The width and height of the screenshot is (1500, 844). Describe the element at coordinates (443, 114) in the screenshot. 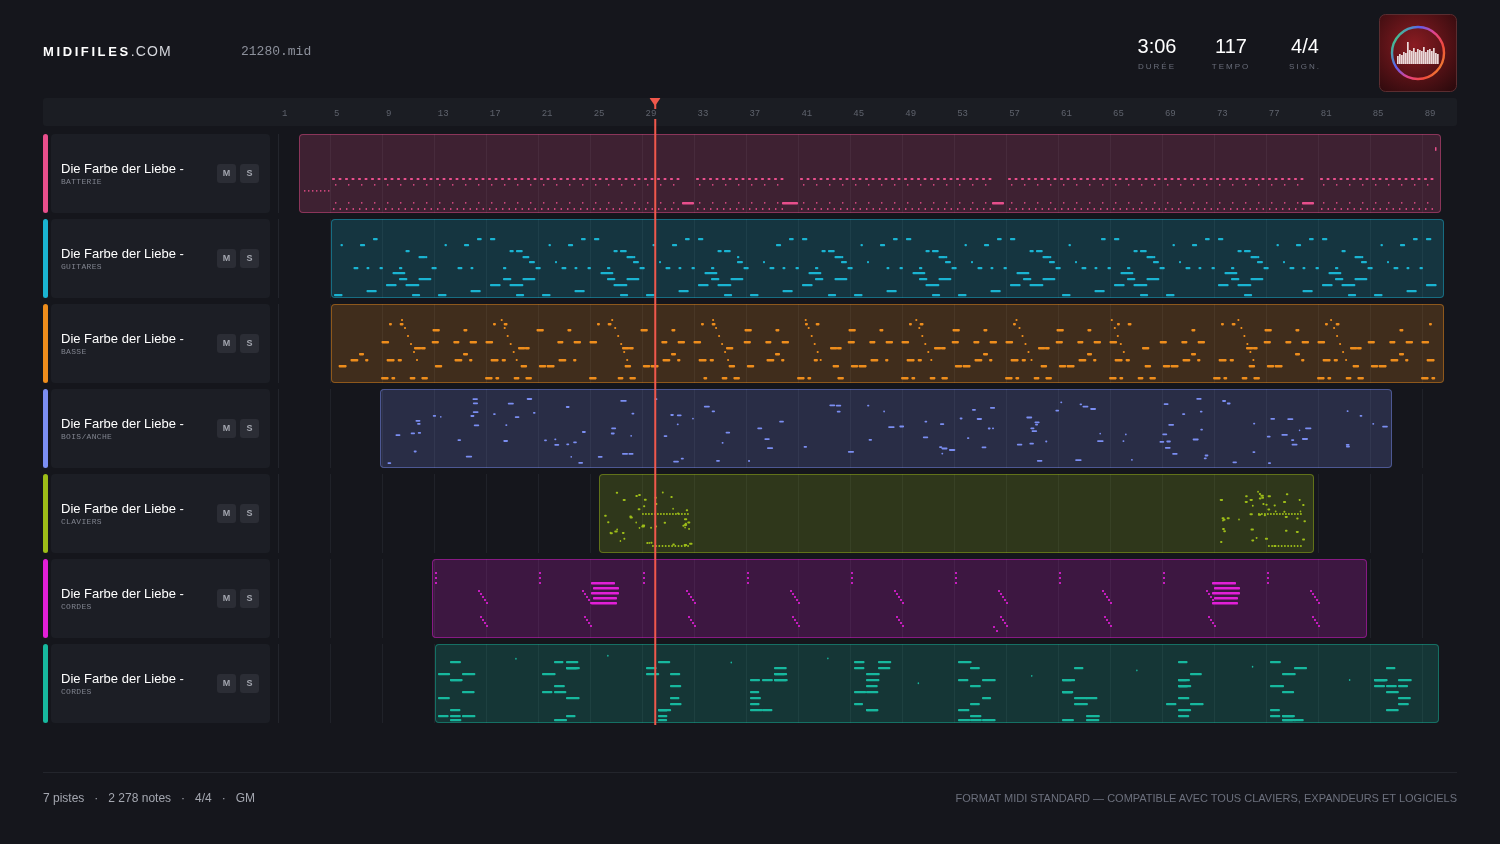

I see `bar-number: 13` at that location.